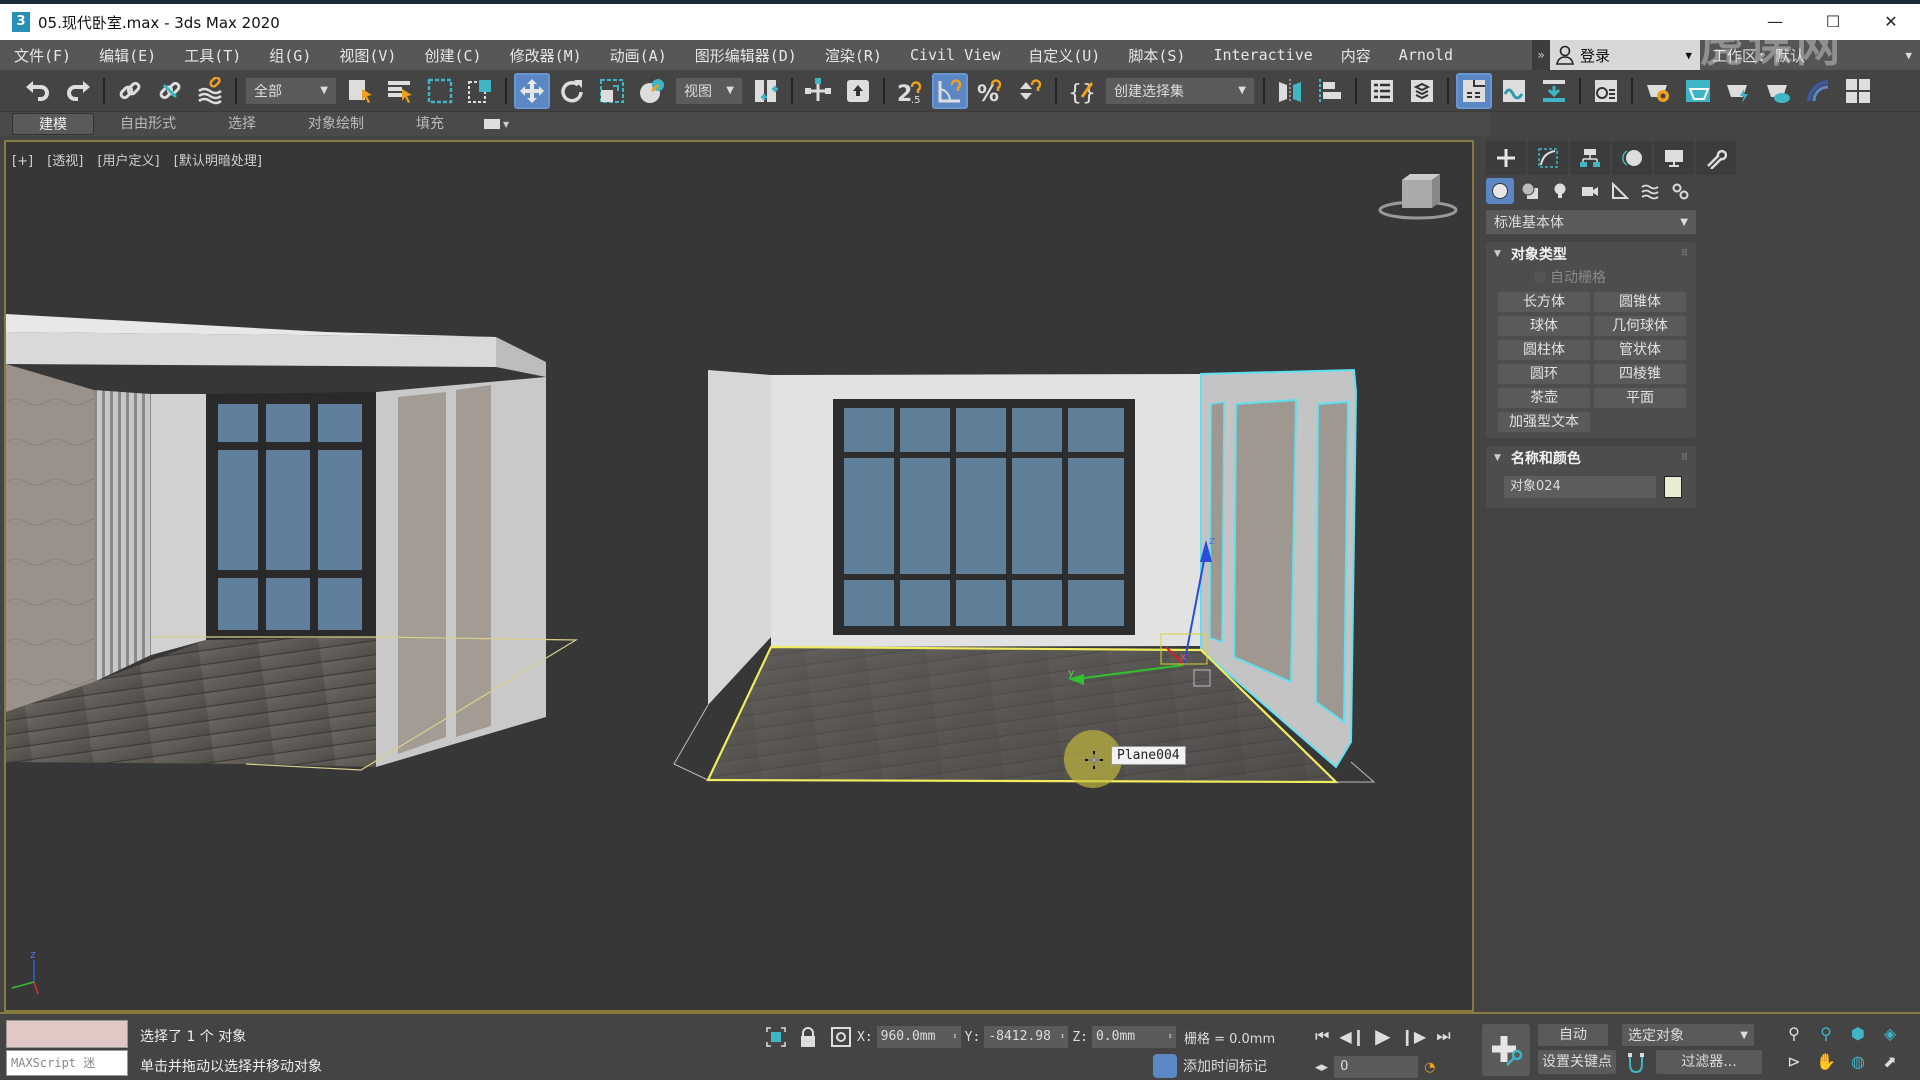  Describe the element at coordinates (128, 161) in the screenshot. I see `viewport-user-defined: [用户定义]` at that location.